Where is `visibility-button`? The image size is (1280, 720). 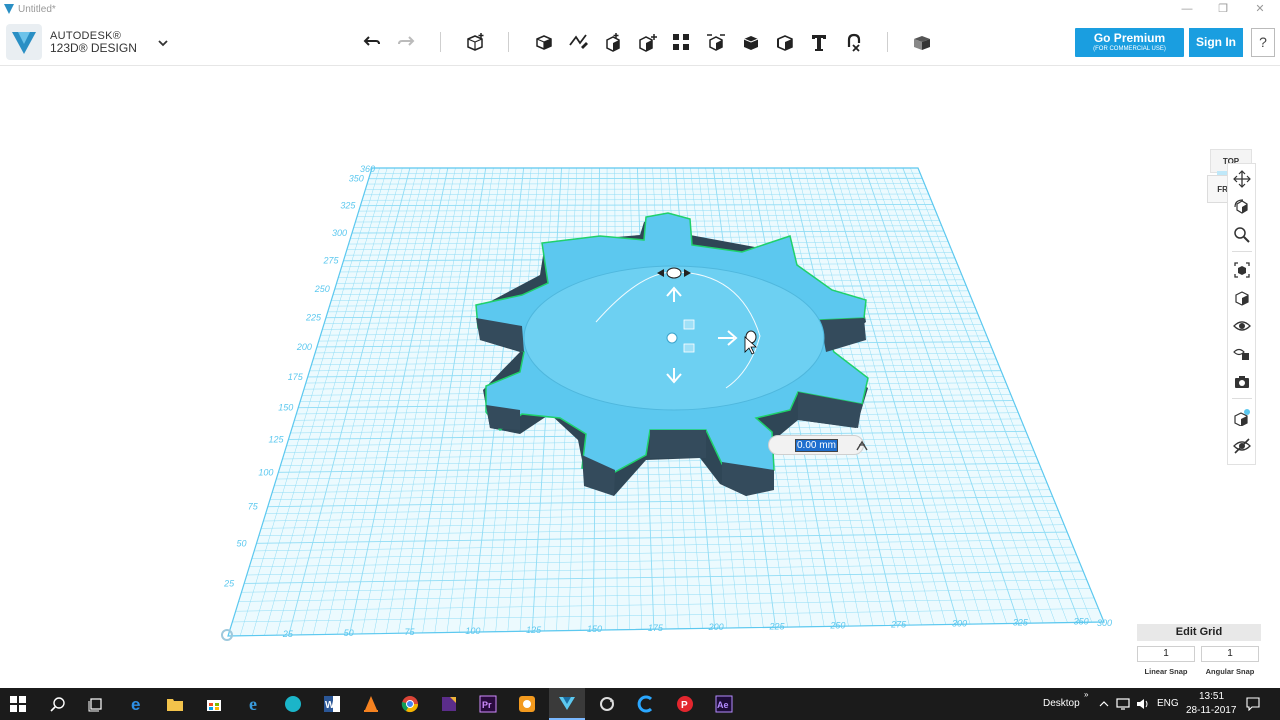
visibility-button is located at coordinates (1242, 326).